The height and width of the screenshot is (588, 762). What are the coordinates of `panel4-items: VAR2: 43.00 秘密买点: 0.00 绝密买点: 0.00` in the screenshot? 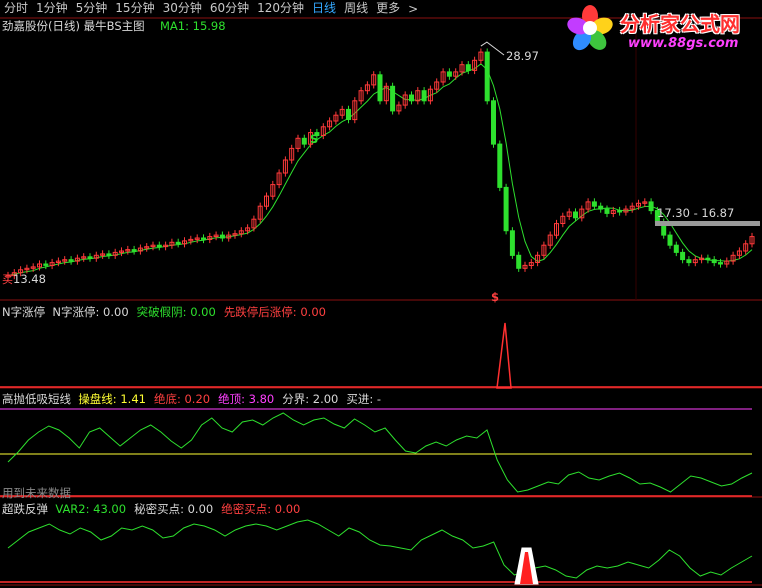 It's located at (181, 509).